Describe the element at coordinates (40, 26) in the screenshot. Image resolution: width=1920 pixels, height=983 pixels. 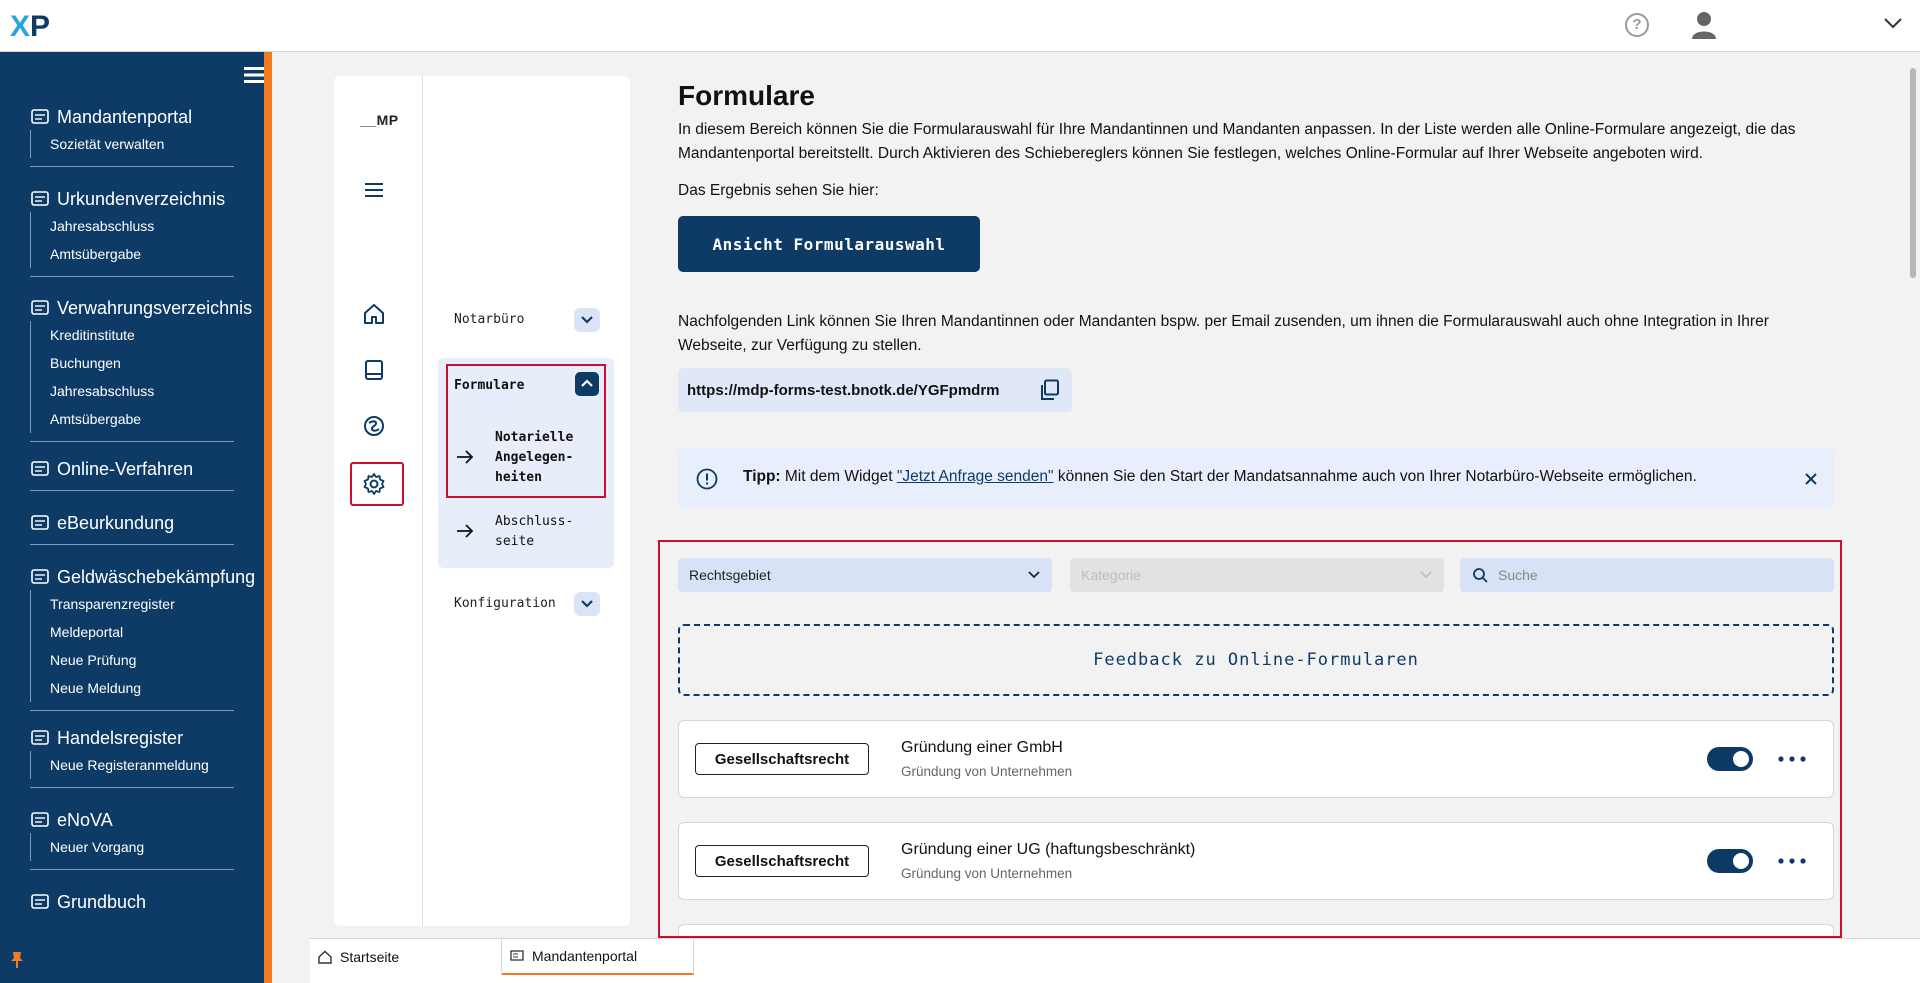
I see `svg-text: P` at that location.